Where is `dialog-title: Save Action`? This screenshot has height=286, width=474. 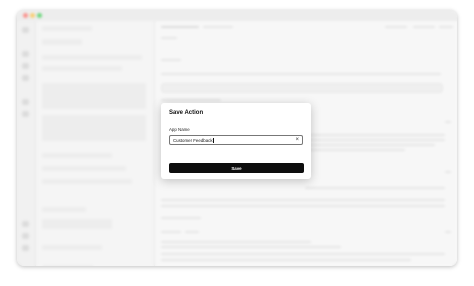
dialog-title: Save Action is located at coordinates (186, 113).